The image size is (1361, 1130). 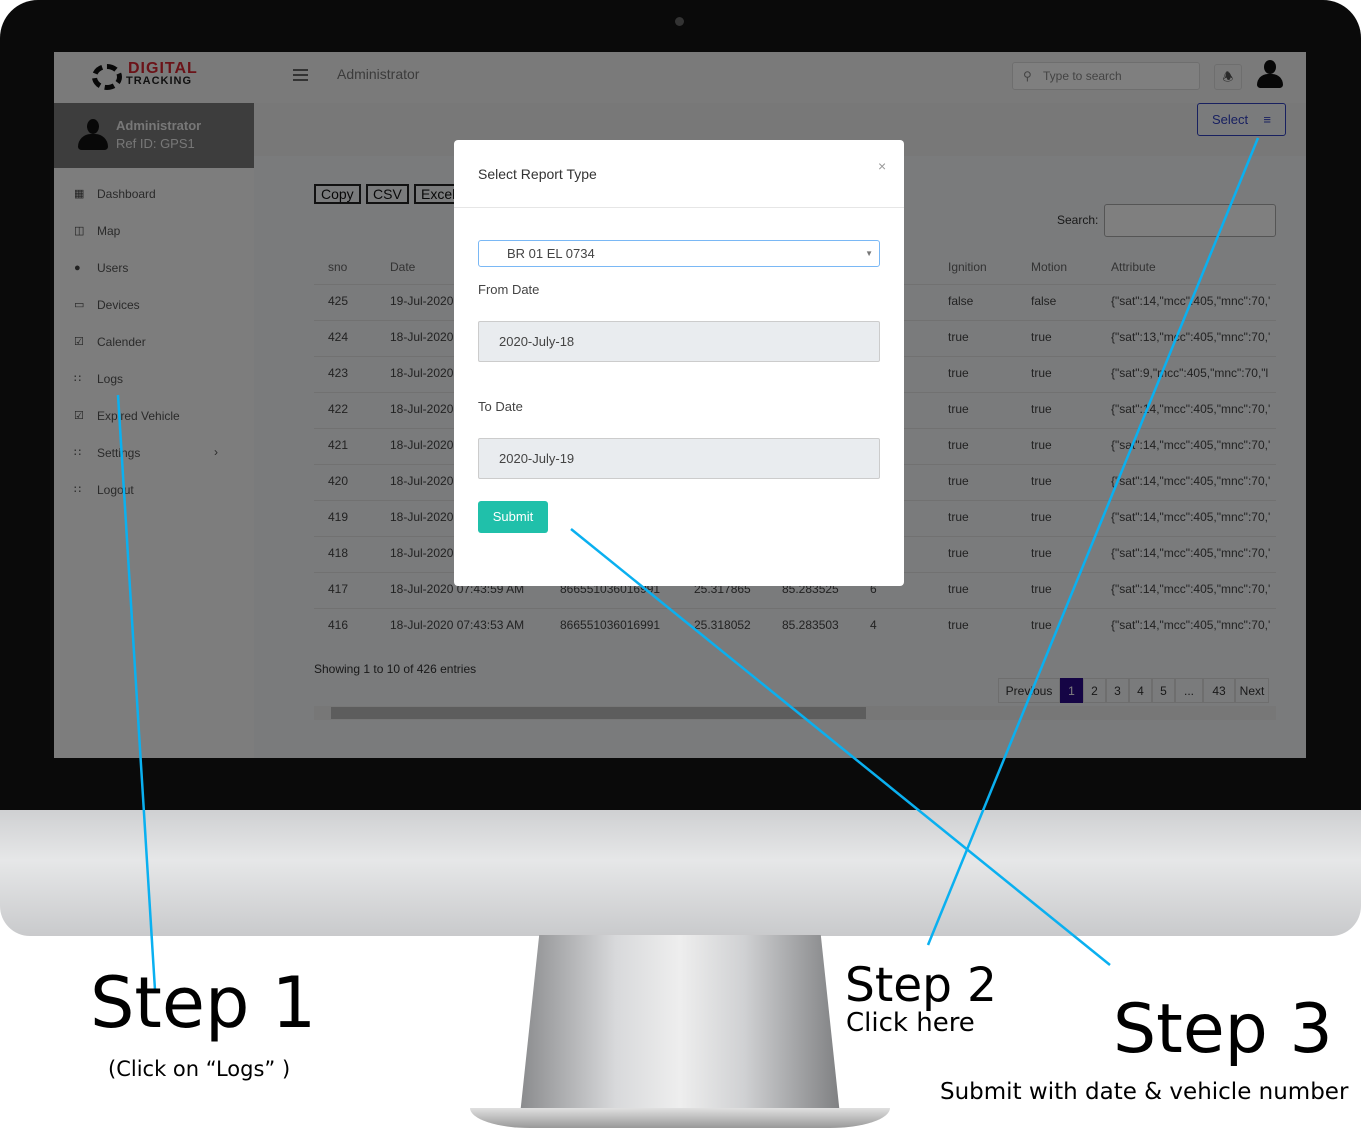 I want to click on step1-subtitle: (Click on “Logs” ), so click(x=199, y=1069).